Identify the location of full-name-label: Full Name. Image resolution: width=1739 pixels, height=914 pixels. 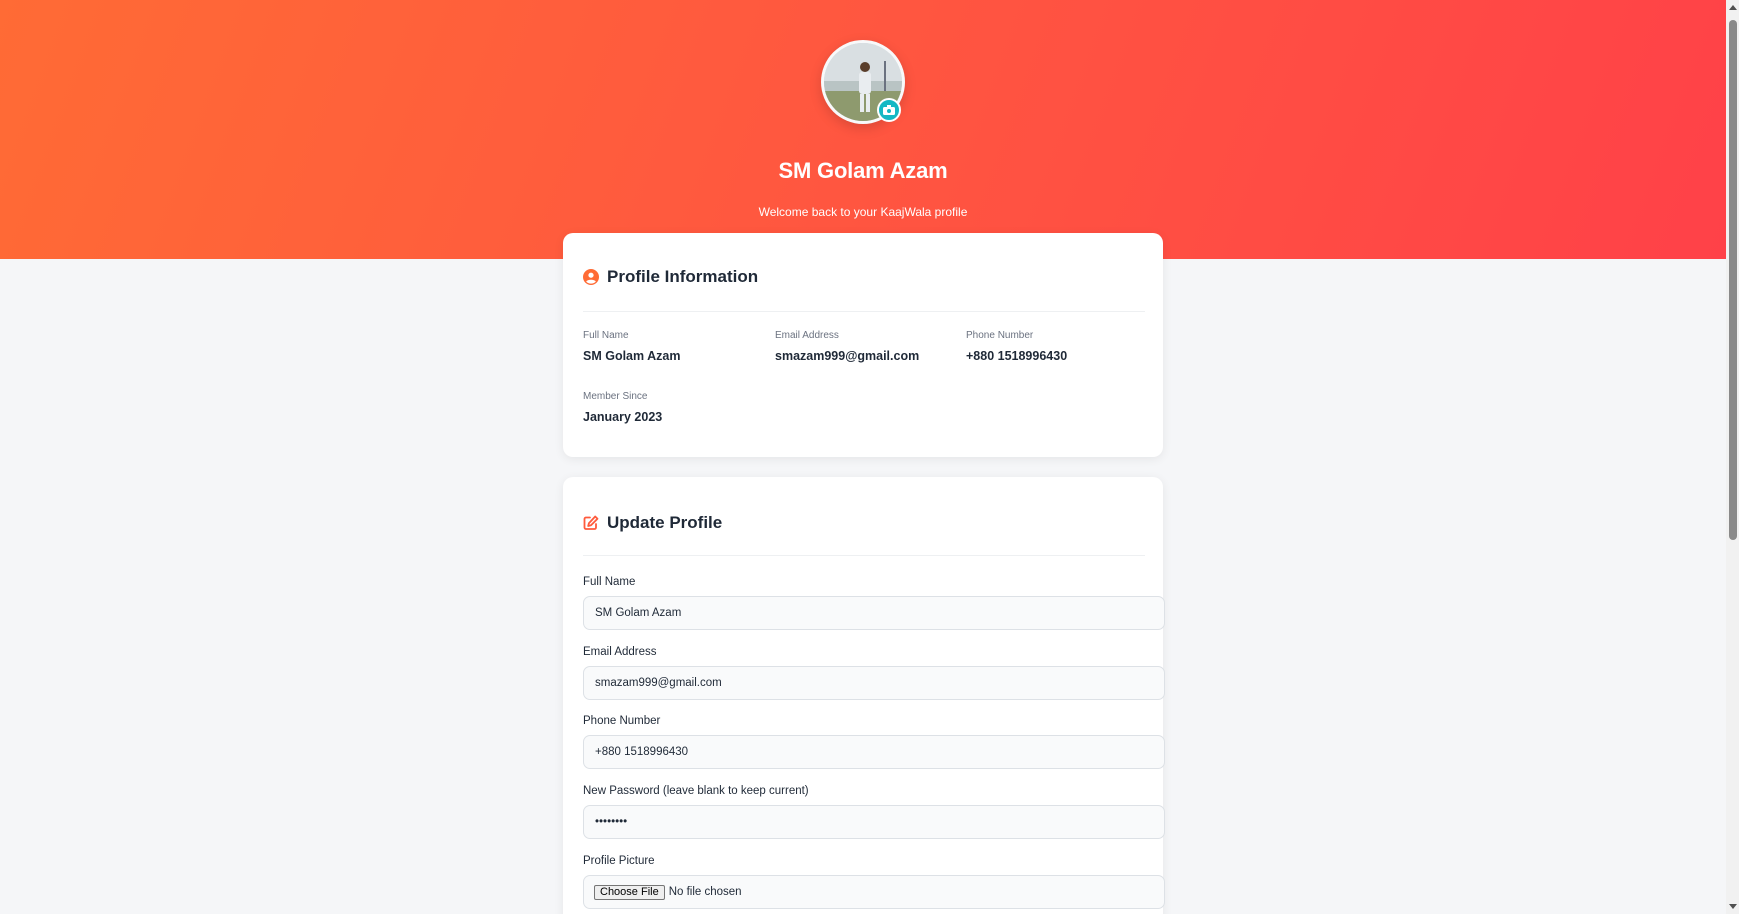
(606, 335).